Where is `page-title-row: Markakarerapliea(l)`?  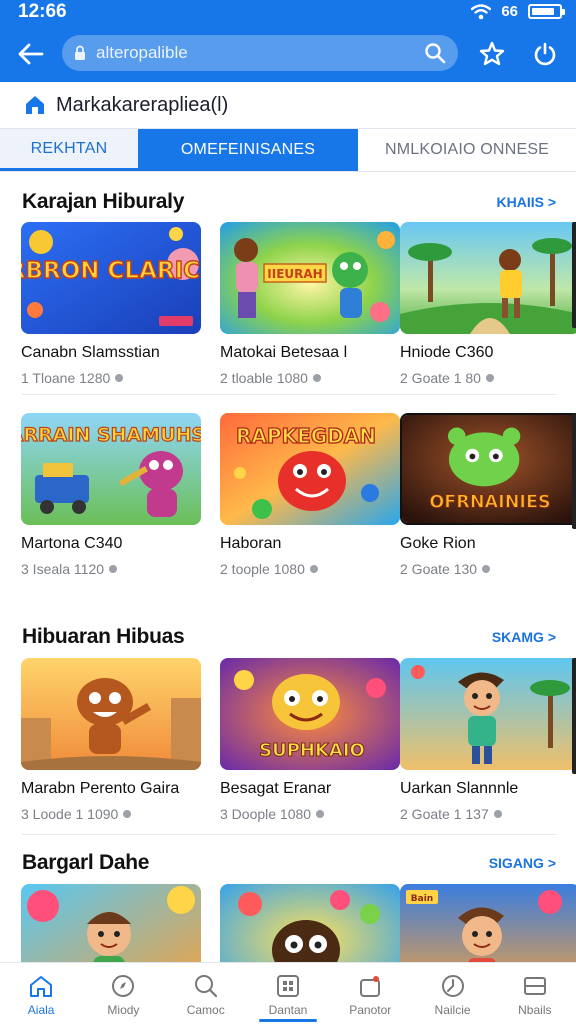
page-title-row: Markakarerapliea(l) is located at coordinates (288, 105).